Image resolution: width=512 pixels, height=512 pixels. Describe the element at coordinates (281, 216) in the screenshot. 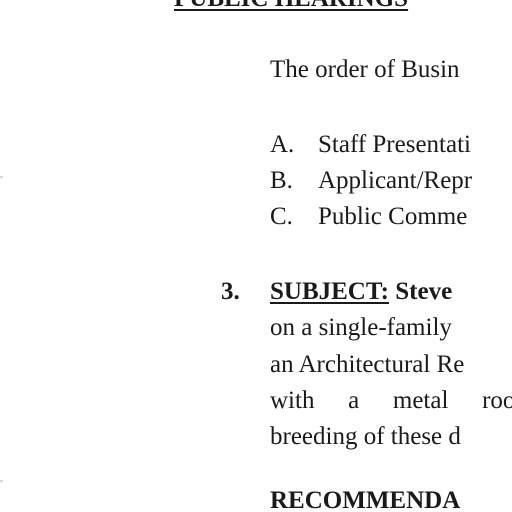

I see `list-marker: C.` at that location.